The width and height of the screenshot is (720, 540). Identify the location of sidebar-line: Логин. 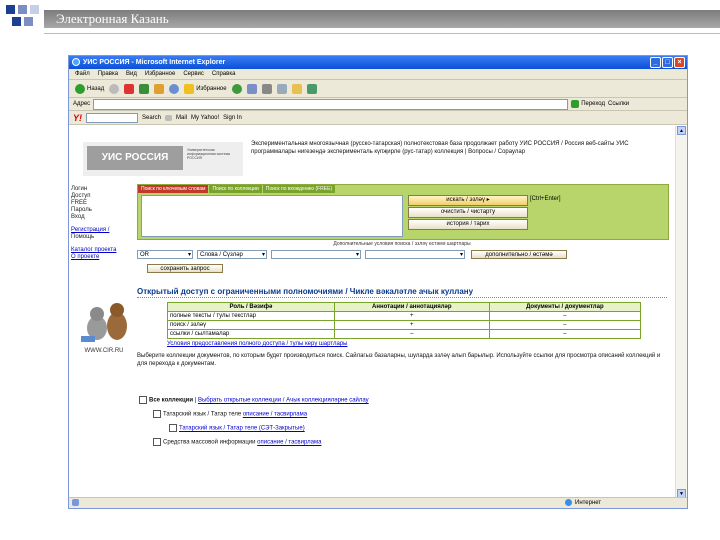
(79, 189).